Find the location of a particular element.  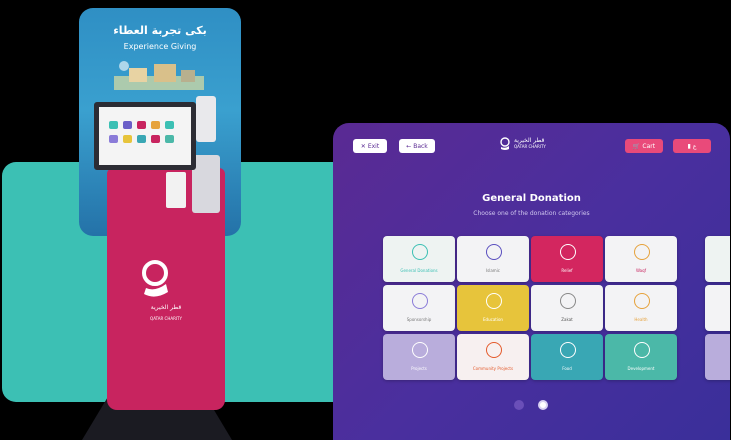

exit-button: ✕ Exit is located at coordinates (370, 146).